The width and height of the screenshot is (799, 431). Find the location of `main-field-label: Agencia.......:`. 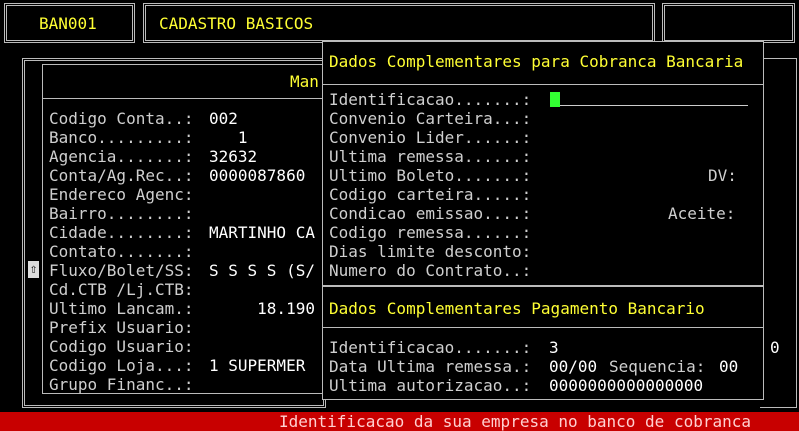

main-field-label: Agencia.......: is located at coordinates (121, 156).